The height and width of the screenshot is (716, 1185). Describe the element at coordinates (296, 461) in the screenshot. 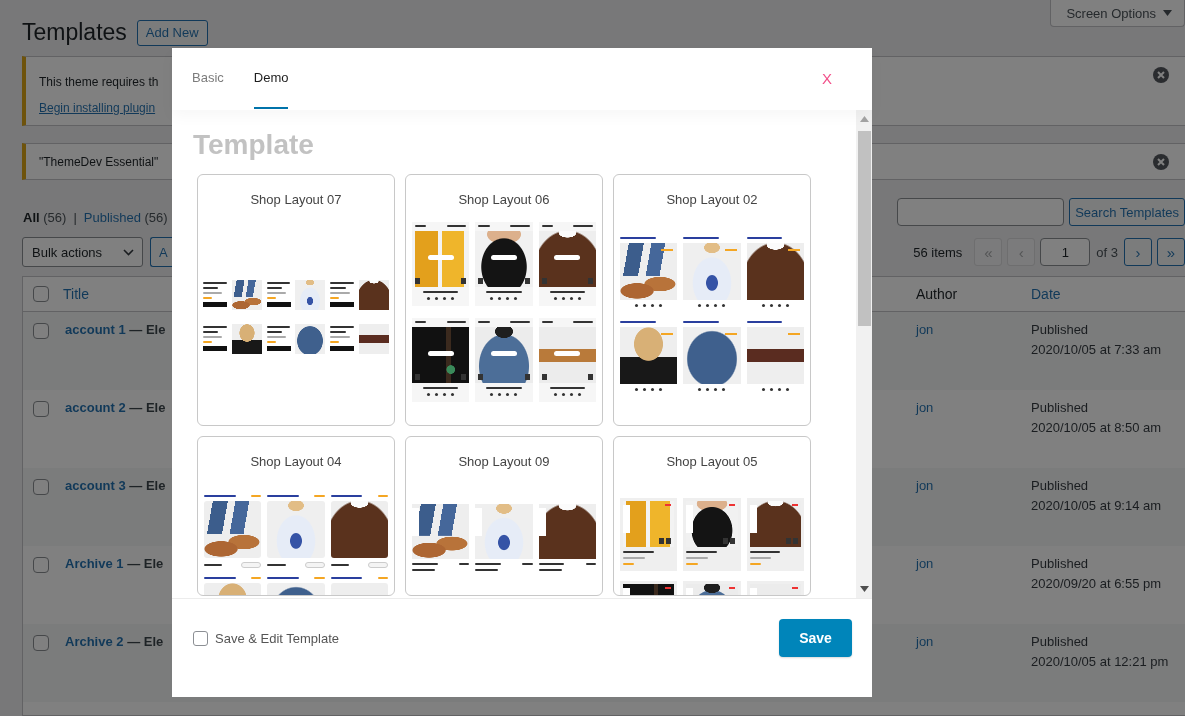

I see `template-title: Shop Layout 04` at that location.